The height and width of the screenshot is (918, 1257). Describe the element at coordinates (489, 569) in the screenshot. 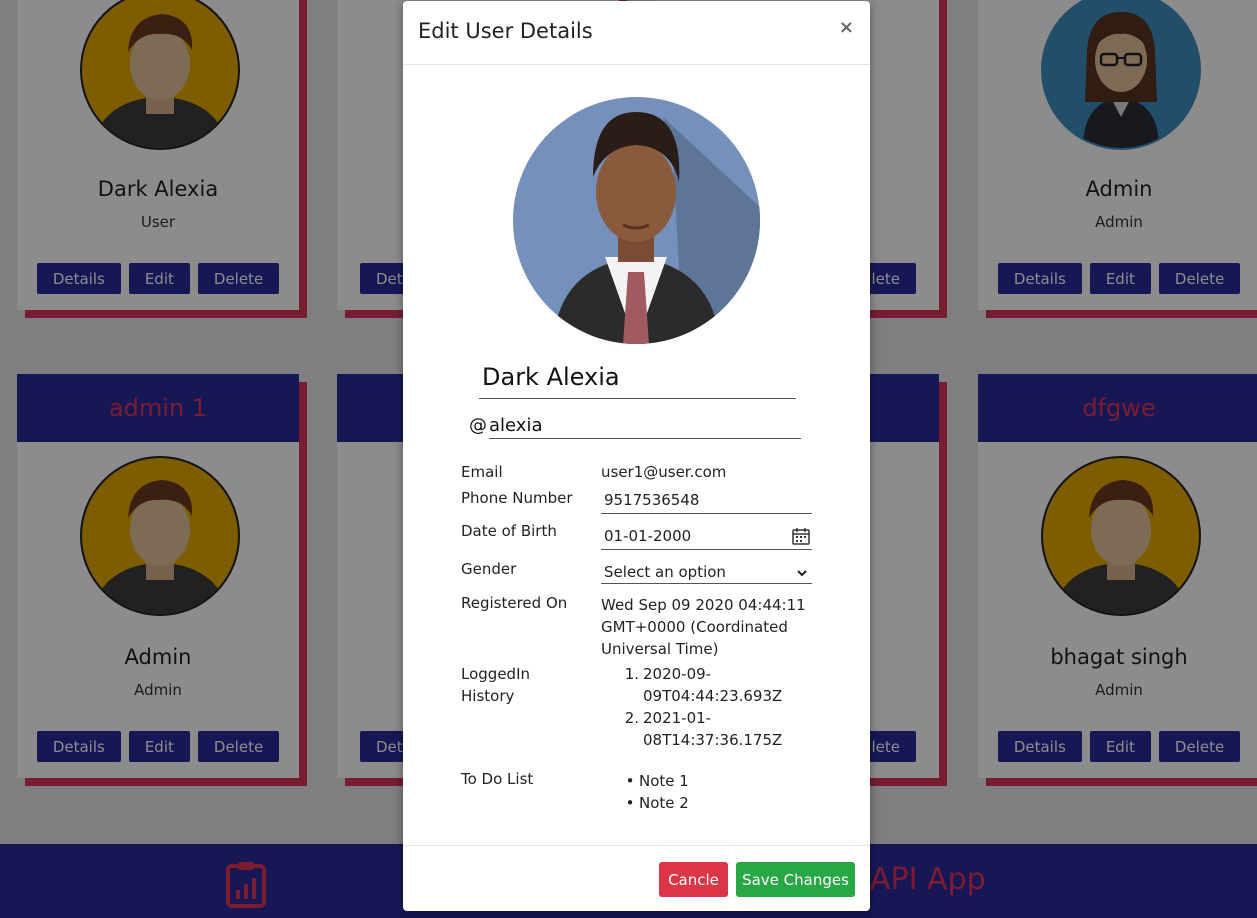

I see `gender-label: Gender` at that location.